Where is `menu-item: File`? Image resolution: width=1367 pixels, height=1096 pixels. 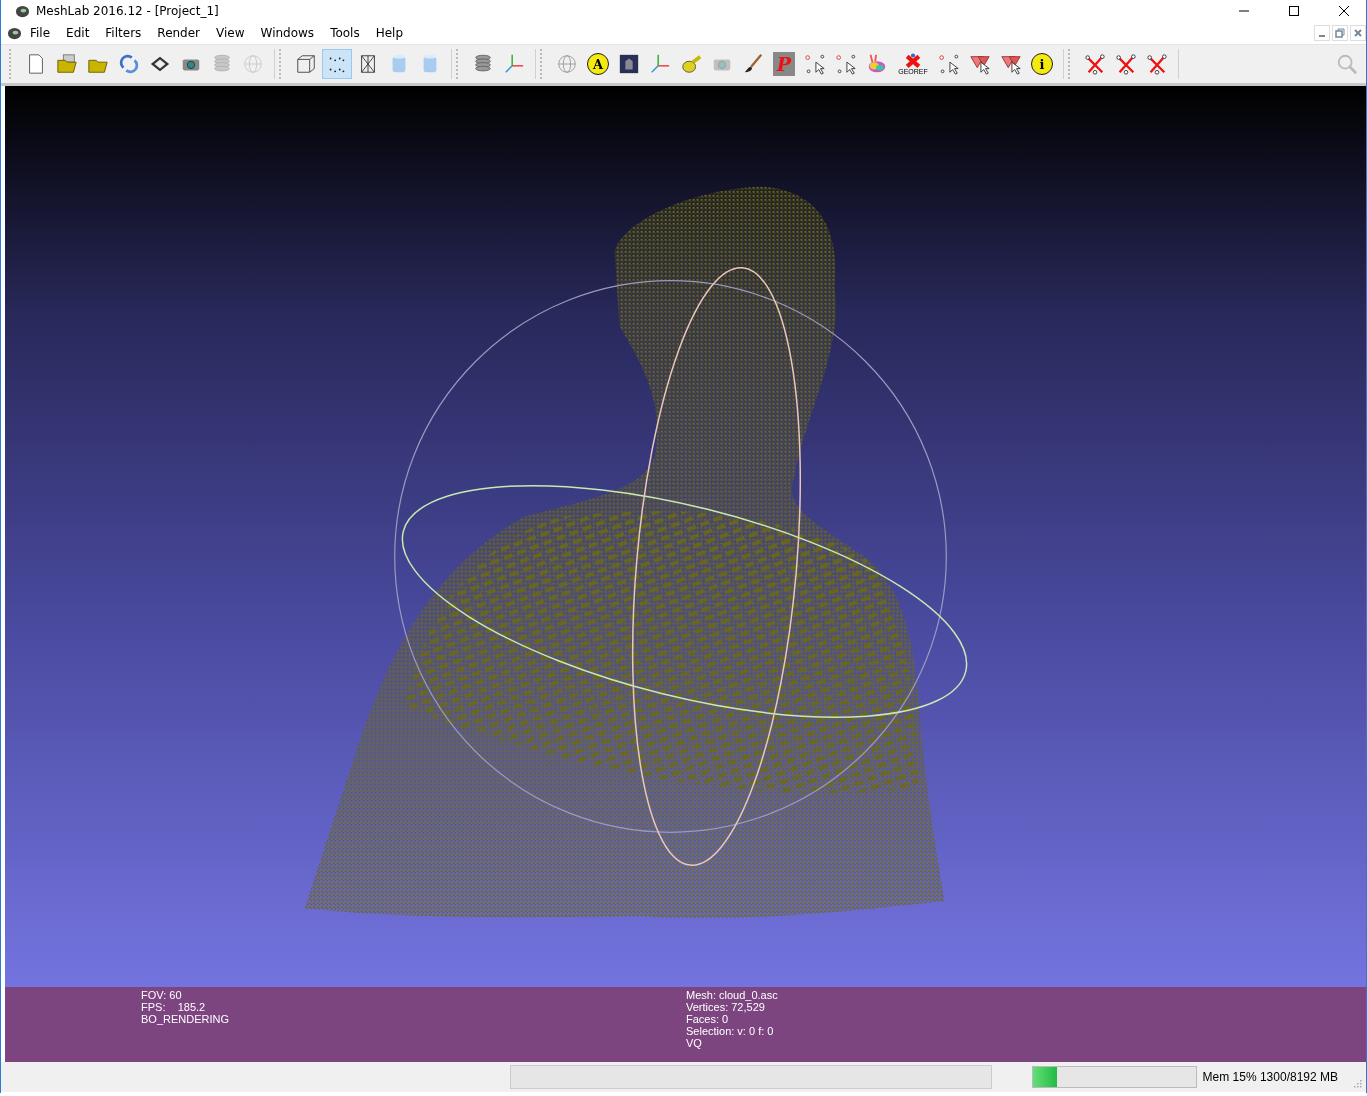
menu-item: File is located at coordinates (40, 33).